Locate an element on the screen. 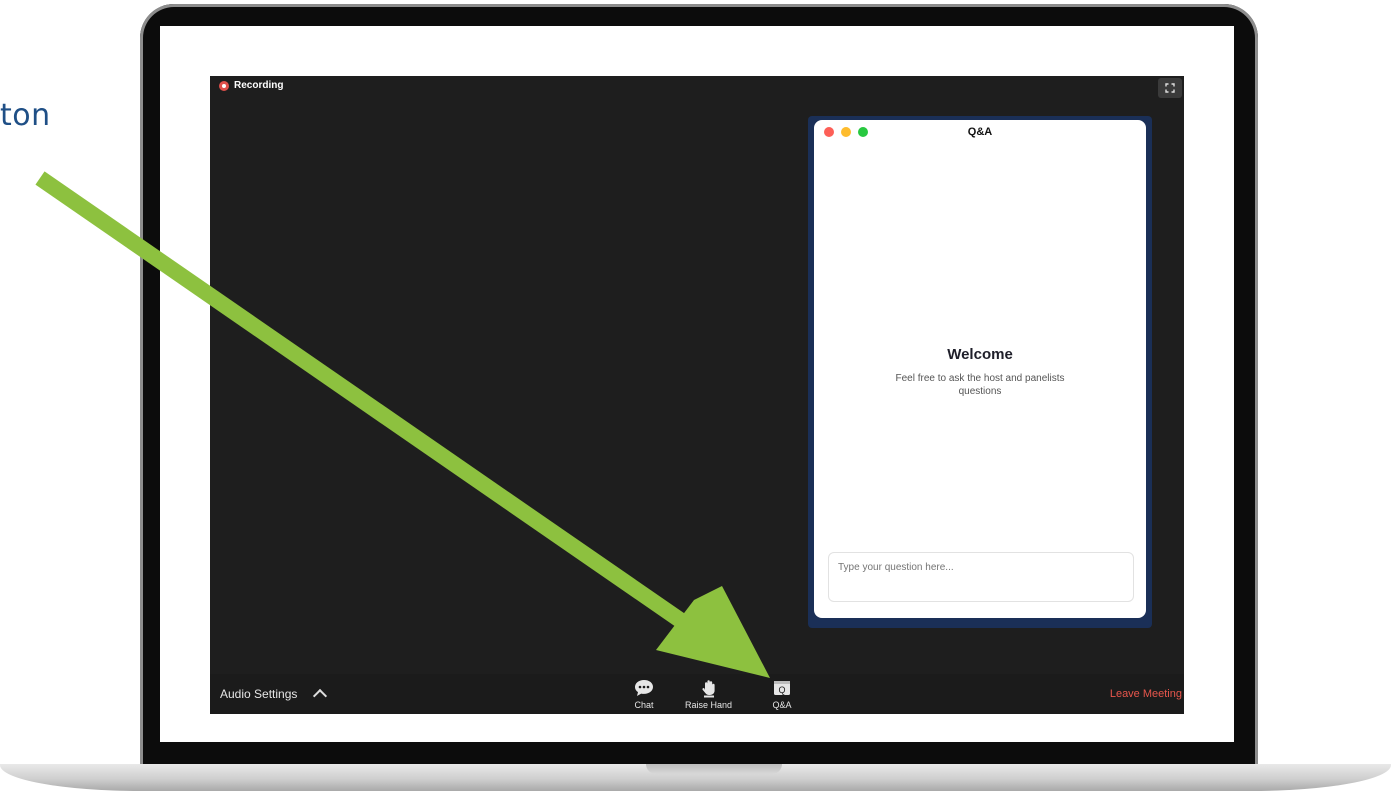  recording-dot-icon is located at coordinates (224, 85).